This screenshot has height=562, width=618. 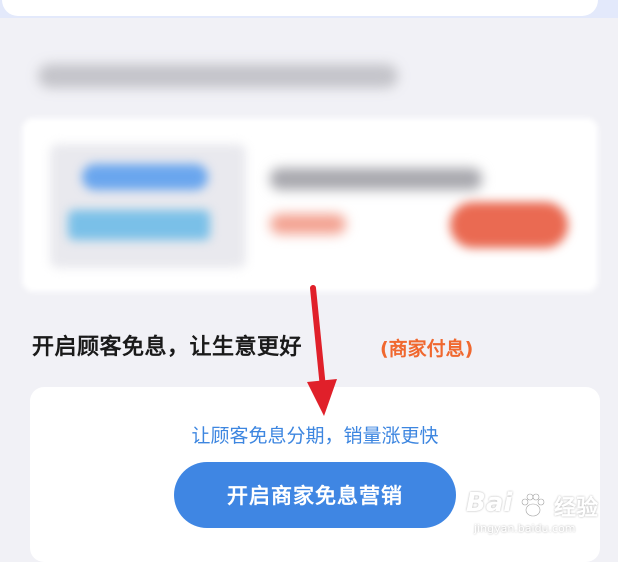 What do you see at coordinates (322, 350) in the screenshot?
I see `red-arrow-annotation-icon` at bounding box center [322, 350].